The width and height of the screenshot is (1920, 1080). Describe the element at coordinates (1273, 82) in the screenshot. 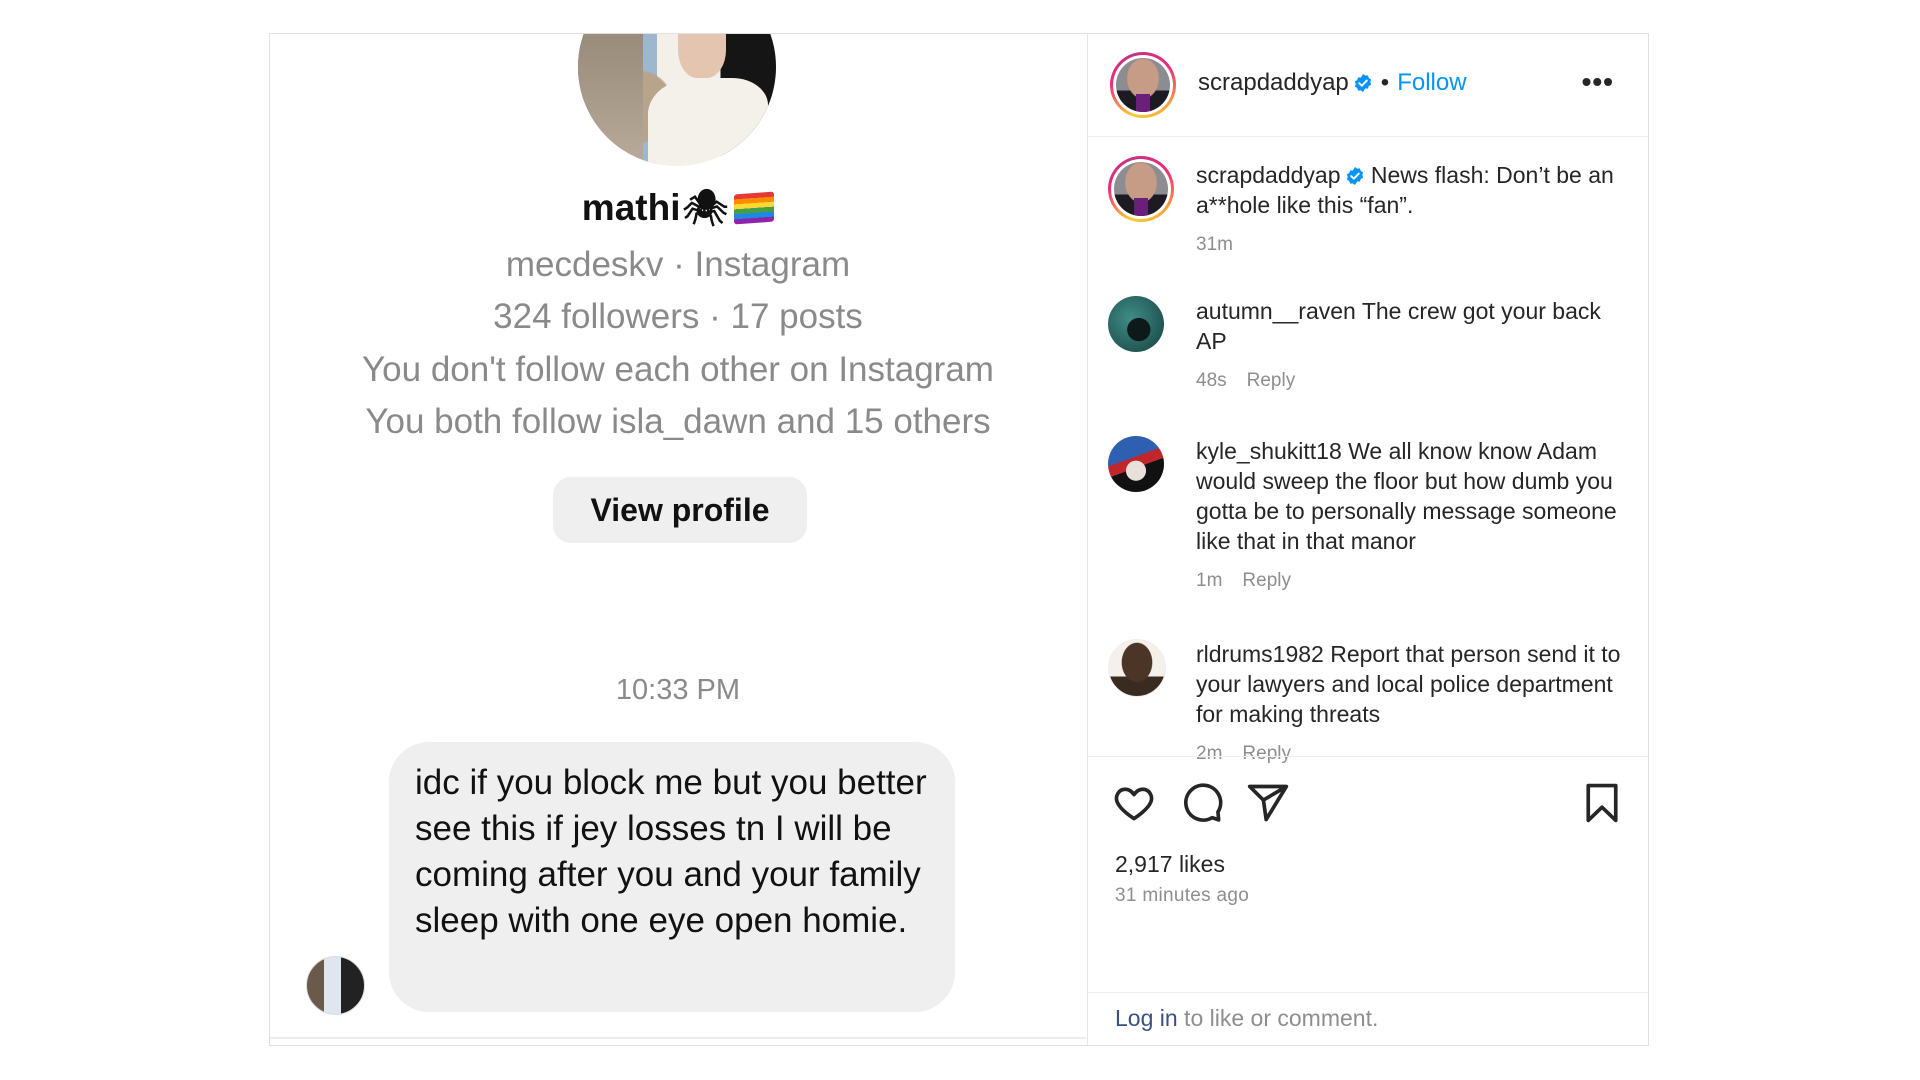

I see `author-username-link: scrapdaddyap` at that location.